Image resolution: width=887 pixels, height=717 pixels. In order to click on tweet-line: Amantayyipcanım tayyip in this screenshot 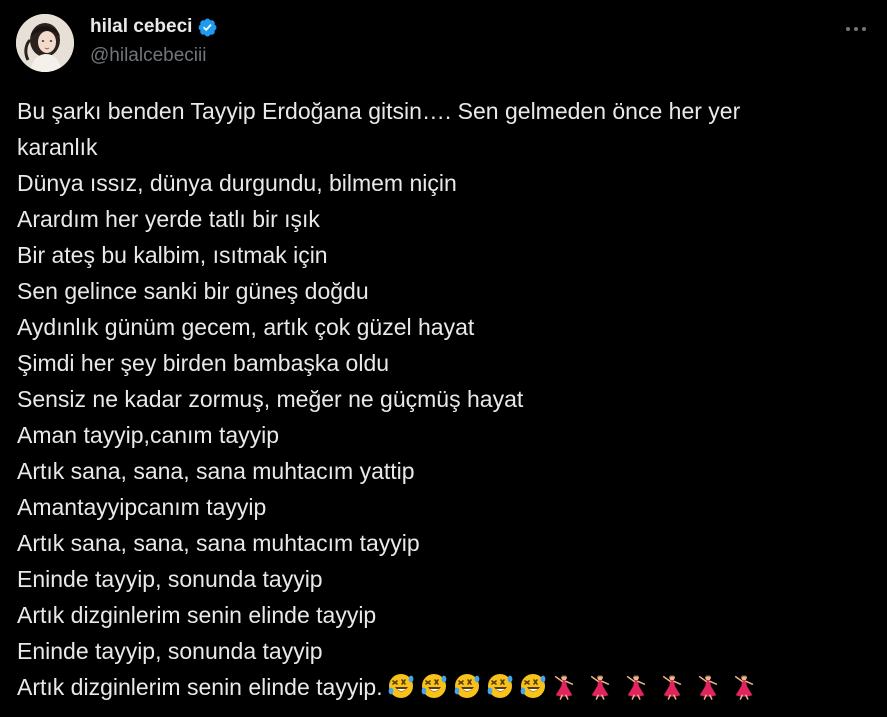, I will do `click(142, 507)`.